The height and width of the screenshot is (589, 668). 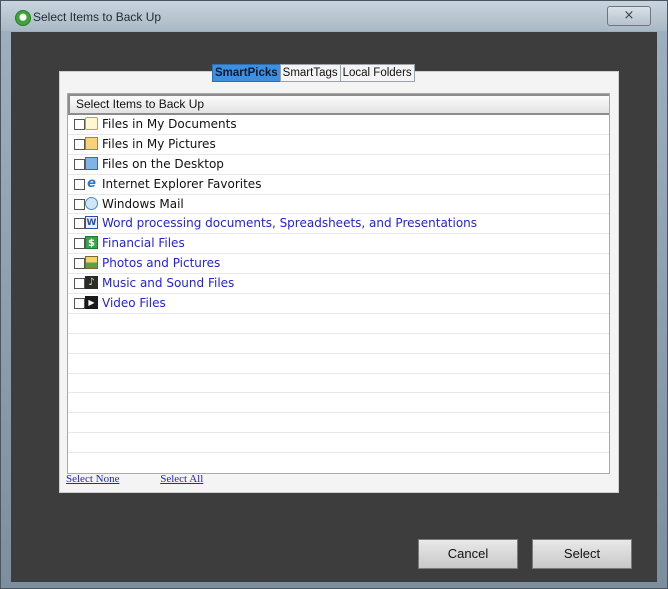 I want to click on list-item: e Internet Explorer Favorites, so click(x=338, y=185).